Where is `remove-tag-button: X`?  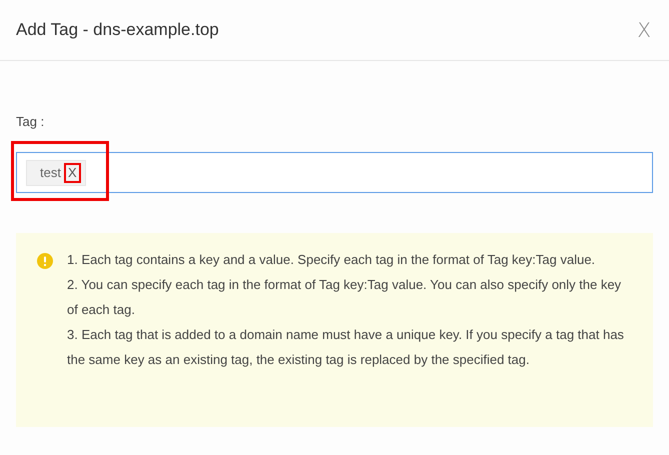
remove-tag-button: X is located at coordinates (72, 172).